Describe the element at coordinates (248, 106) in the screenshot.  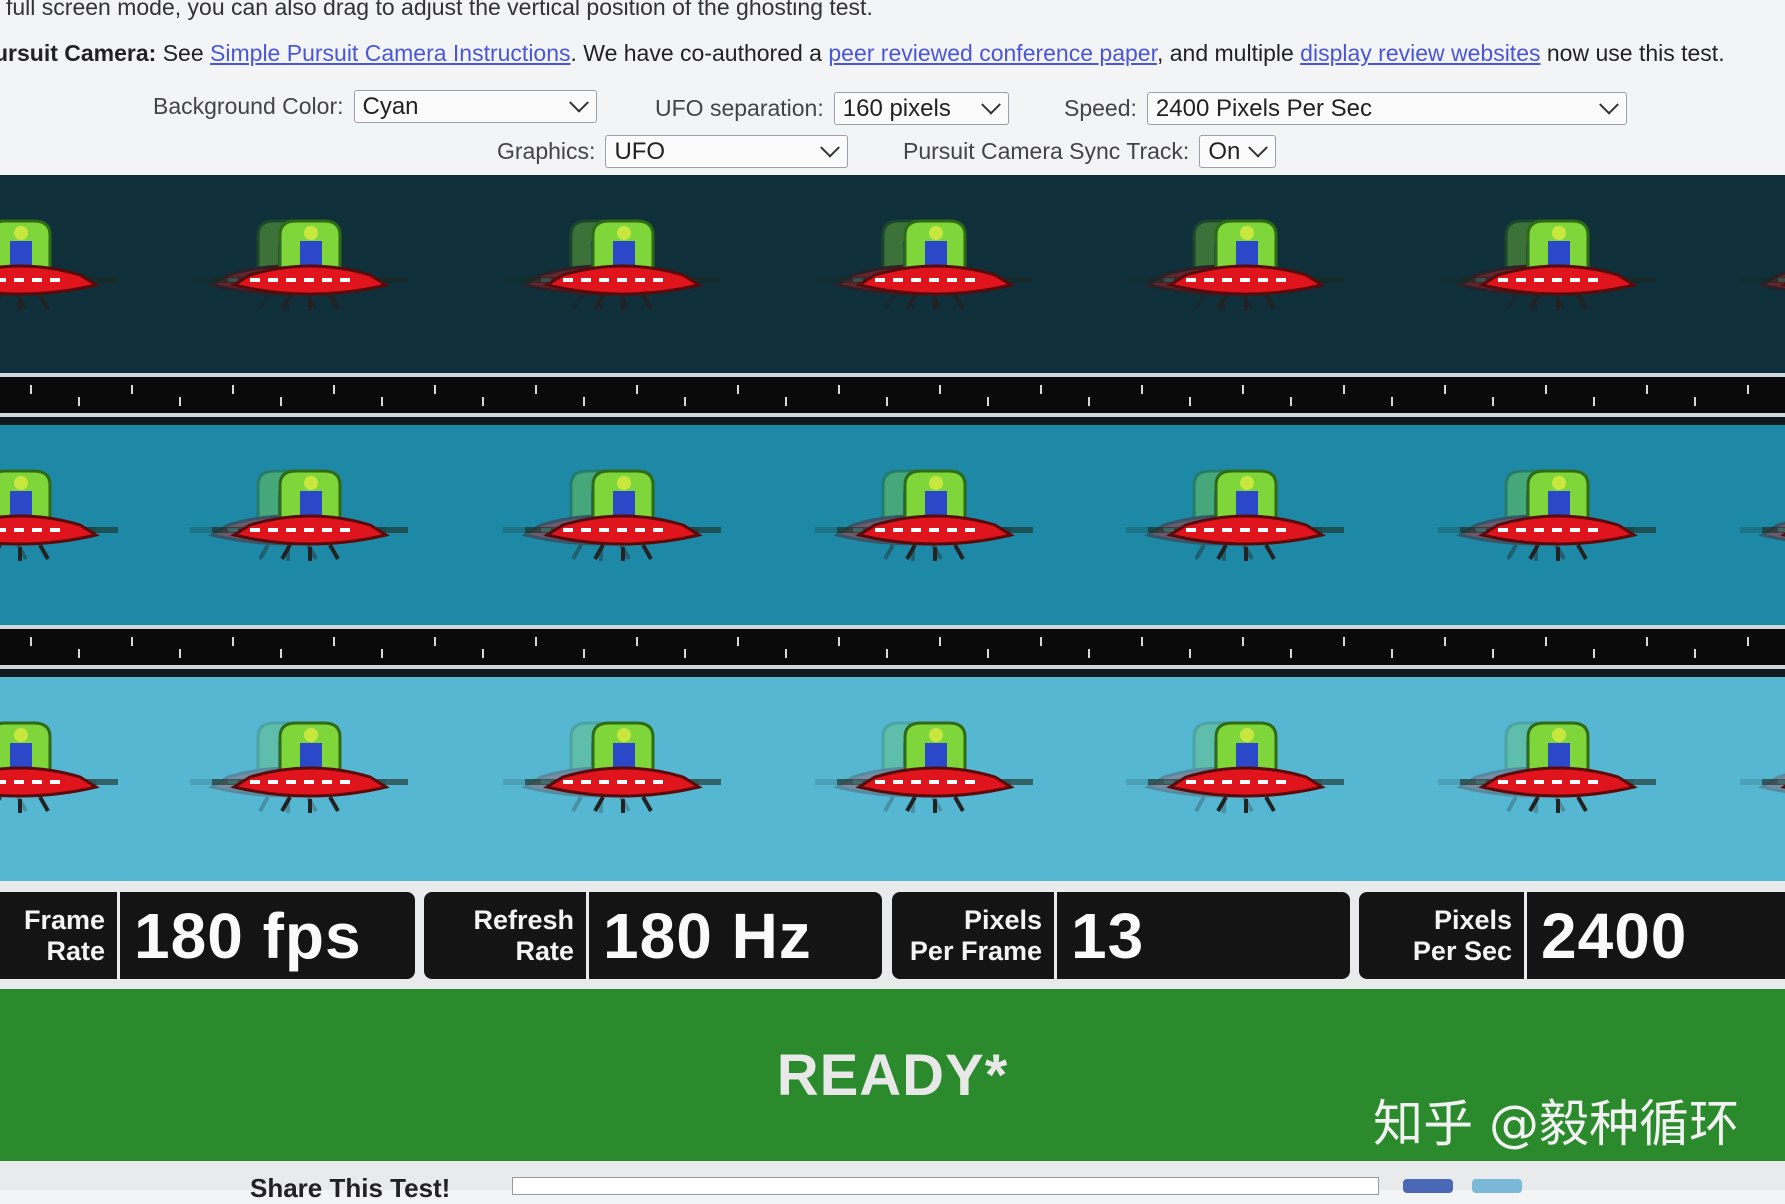
I see `background-color-label: Background Color:` at that location.